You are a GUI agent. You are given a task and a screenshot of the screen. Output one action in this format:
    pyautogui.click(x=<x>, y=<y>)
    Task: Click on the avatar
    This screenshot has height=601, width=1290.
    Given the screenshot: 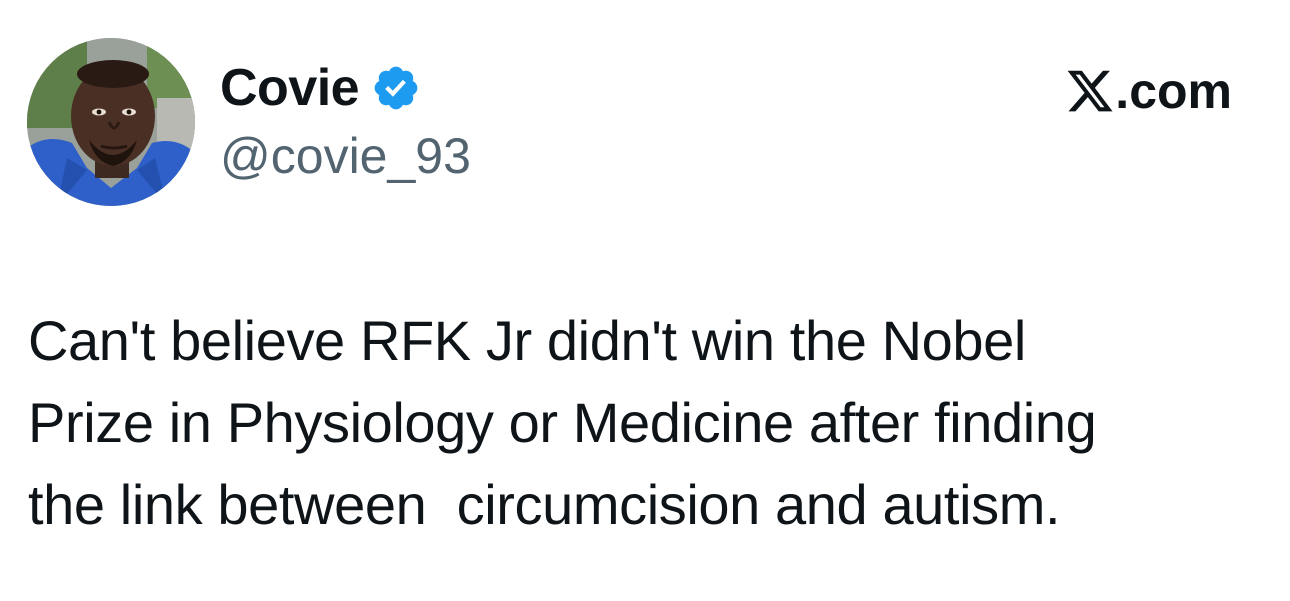 What is the action you would take?
    pyautogui.click(x=111, y=122)
    